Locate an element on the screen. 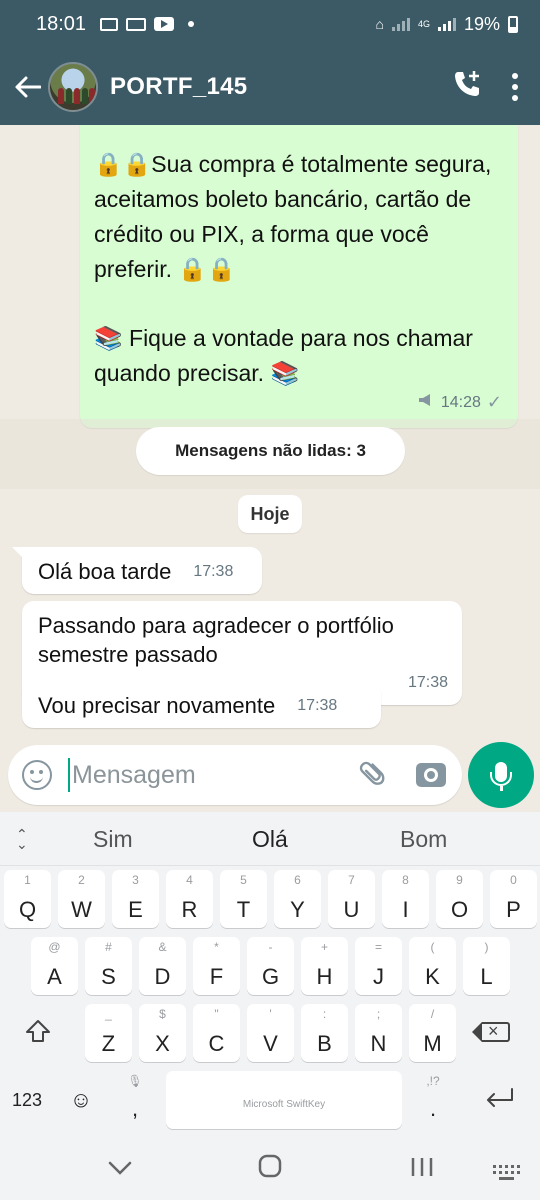 The height and width of the screenshot is (1200, 540). key-label: V is located at coordinates (270, 1043).